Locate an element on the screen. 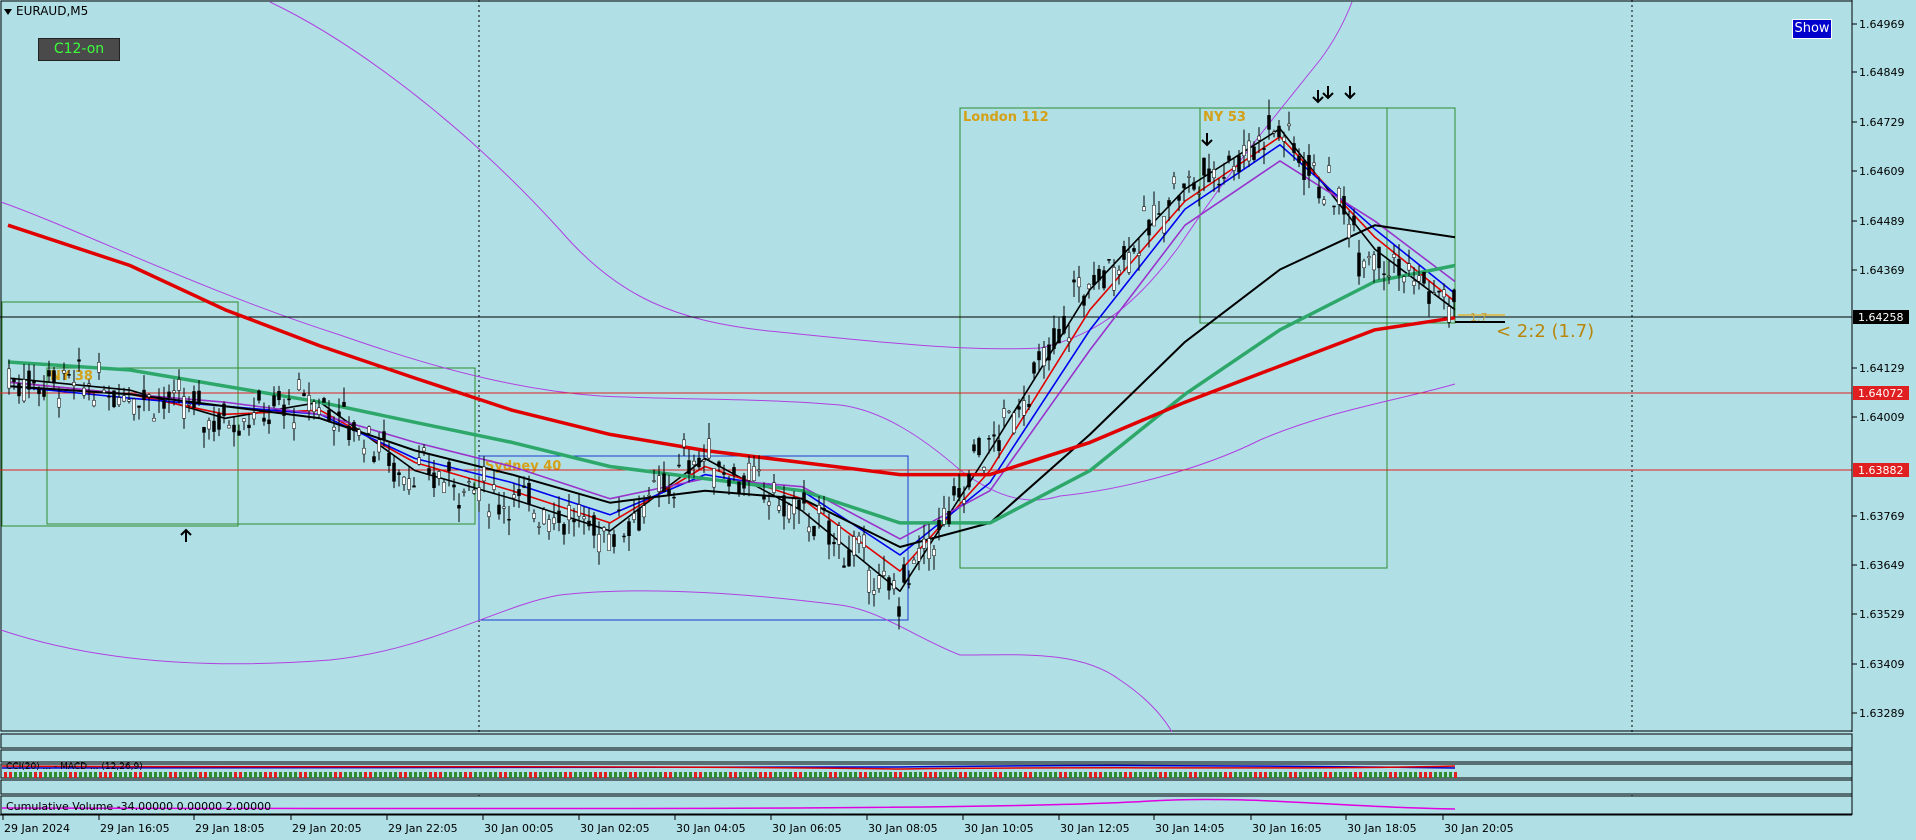 The image size is (1916, 840). indicator-histogram is located at coordinates (730, 775).